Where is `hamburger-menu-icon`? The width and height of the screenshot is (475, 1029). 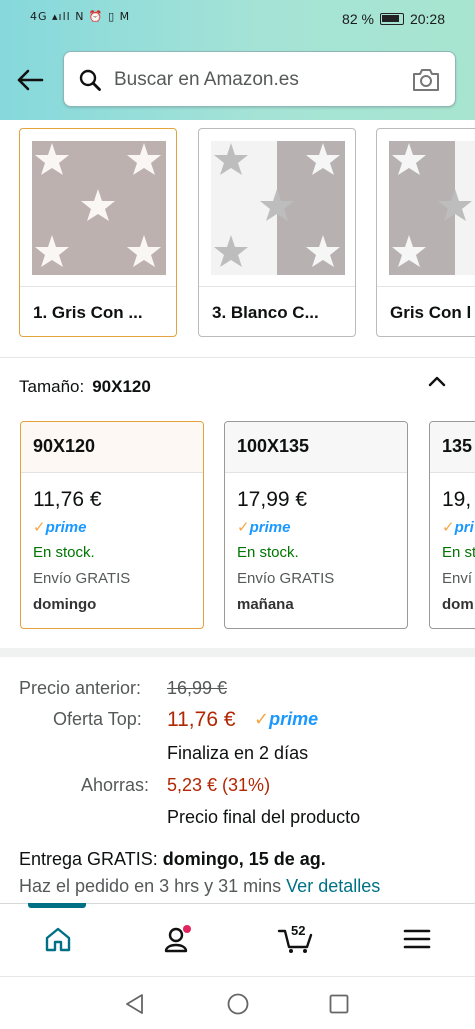 hamburger-menu-icon is located at coordinates (417, 939).